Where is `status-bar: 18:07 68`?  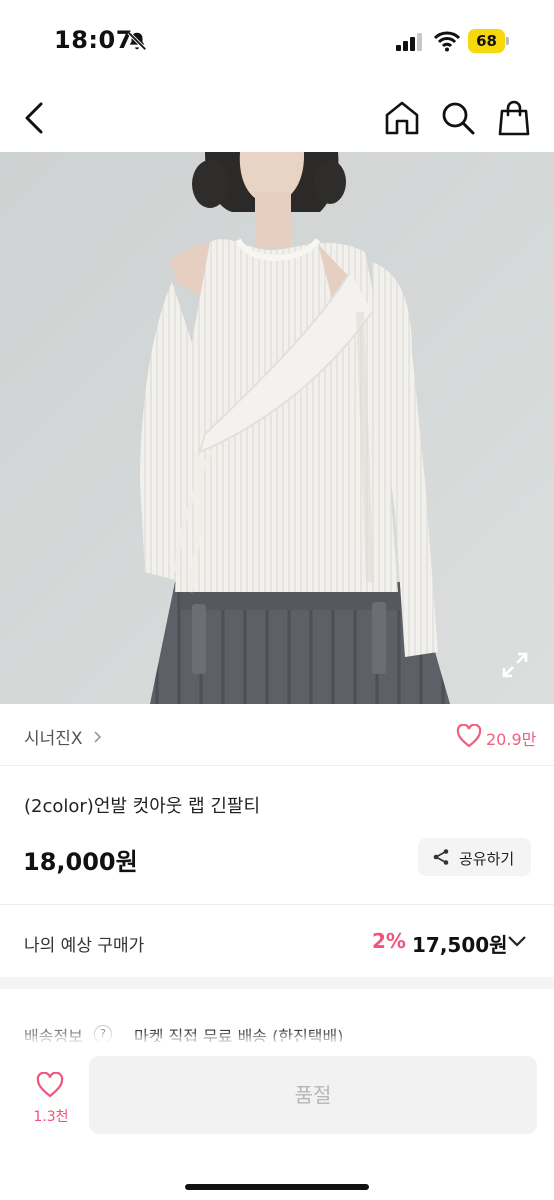 status-bar: 18:07 68 is located at coordinates (277, 42).